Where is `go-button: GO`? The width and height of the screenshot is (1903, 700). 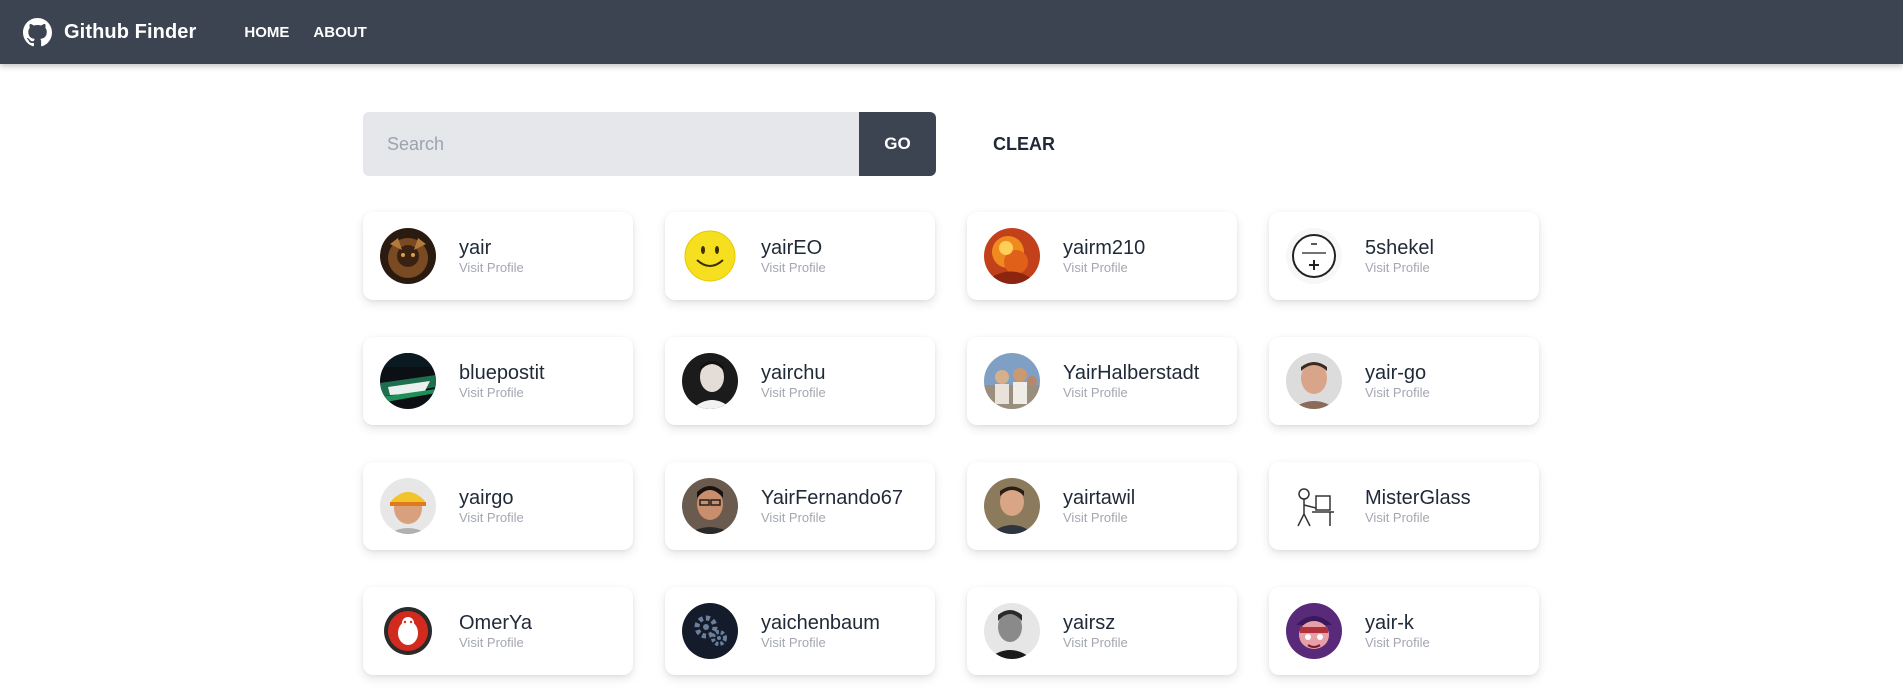 go-button: GO is located at coordinates (897, 144).